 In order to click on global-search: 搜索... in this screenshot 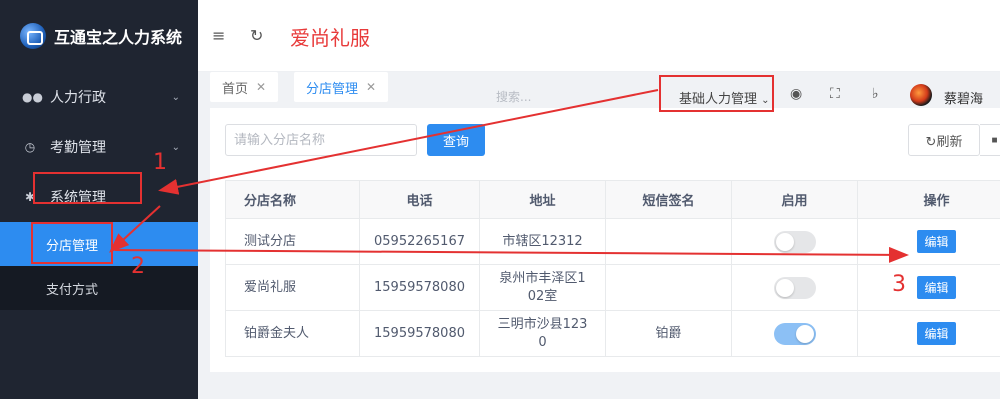, I will do `click(513, 96)`.